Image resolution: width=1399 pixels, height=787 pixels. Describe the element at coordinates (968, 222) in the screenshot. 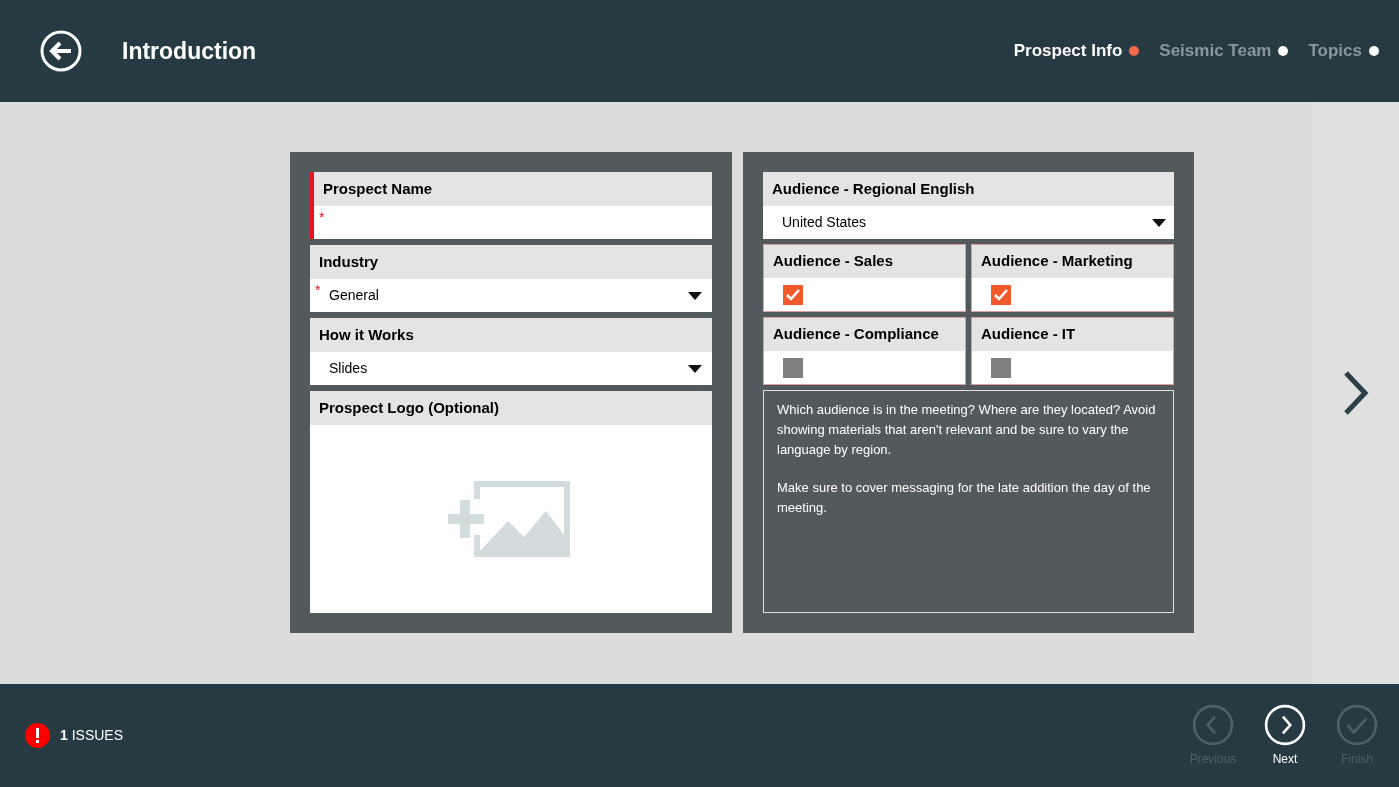

I see `dropdown-field: United States` at that location.